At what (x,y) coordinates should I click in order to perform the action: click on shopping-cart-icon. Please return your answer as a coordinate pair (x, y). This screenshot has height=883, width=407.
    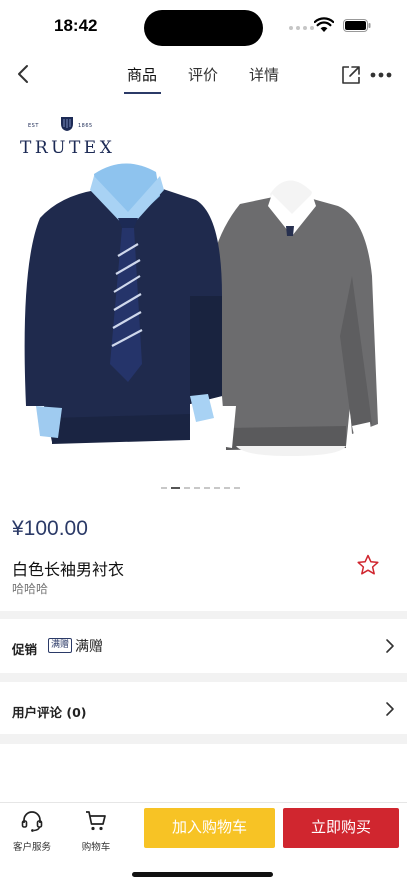
    Looking at the image, I should click on (96, 821).